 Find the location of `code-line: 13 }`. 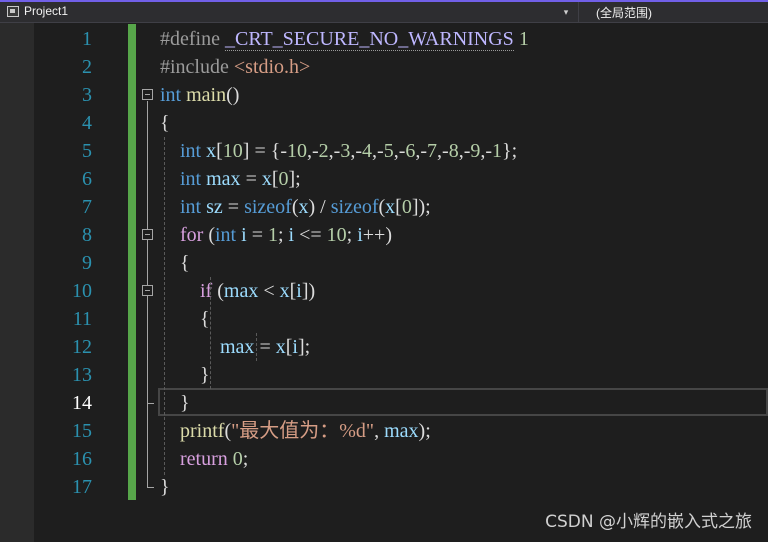

code-line: 13 } is located at coordinates (384, 375).